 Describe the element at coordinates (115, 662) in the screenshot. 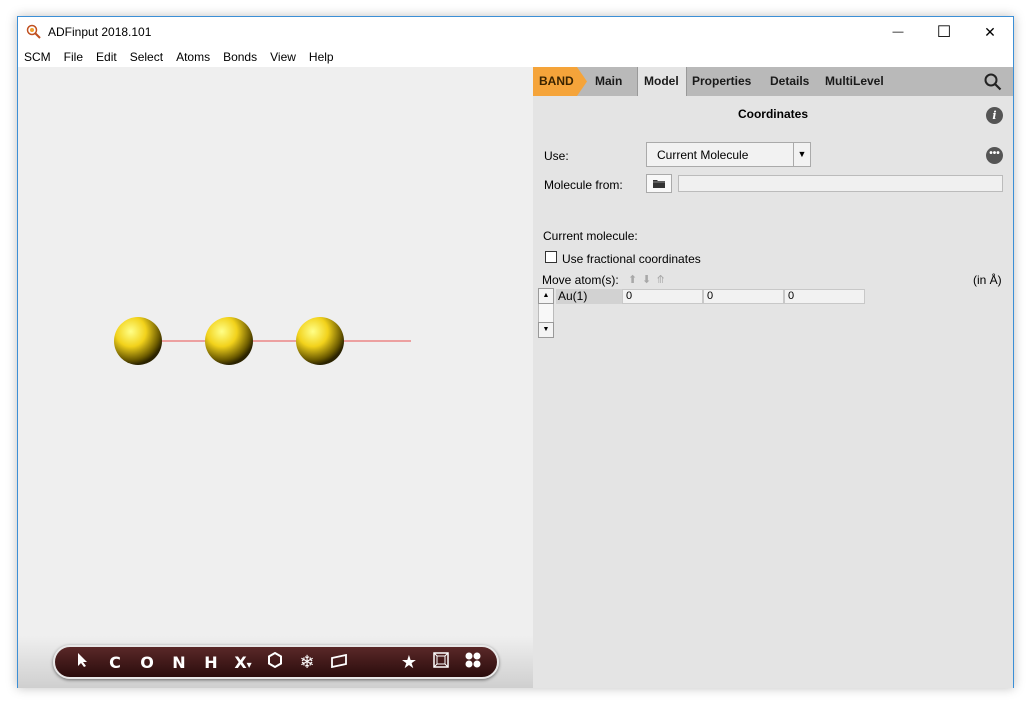

I see `carbon-button: C` at that location.